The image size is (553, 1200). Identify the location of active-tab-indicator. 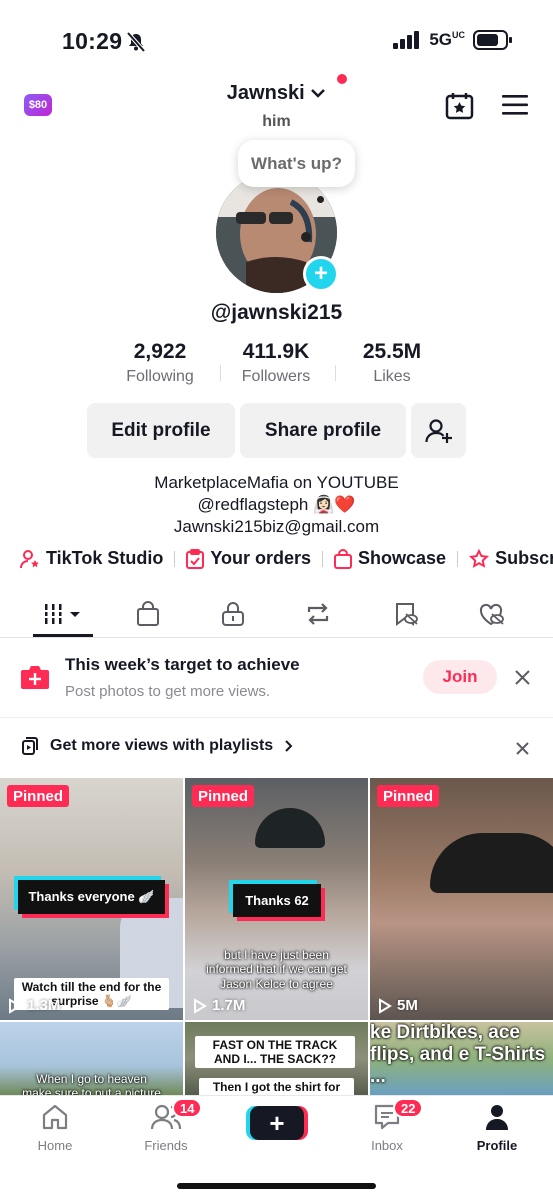
(63, 635).